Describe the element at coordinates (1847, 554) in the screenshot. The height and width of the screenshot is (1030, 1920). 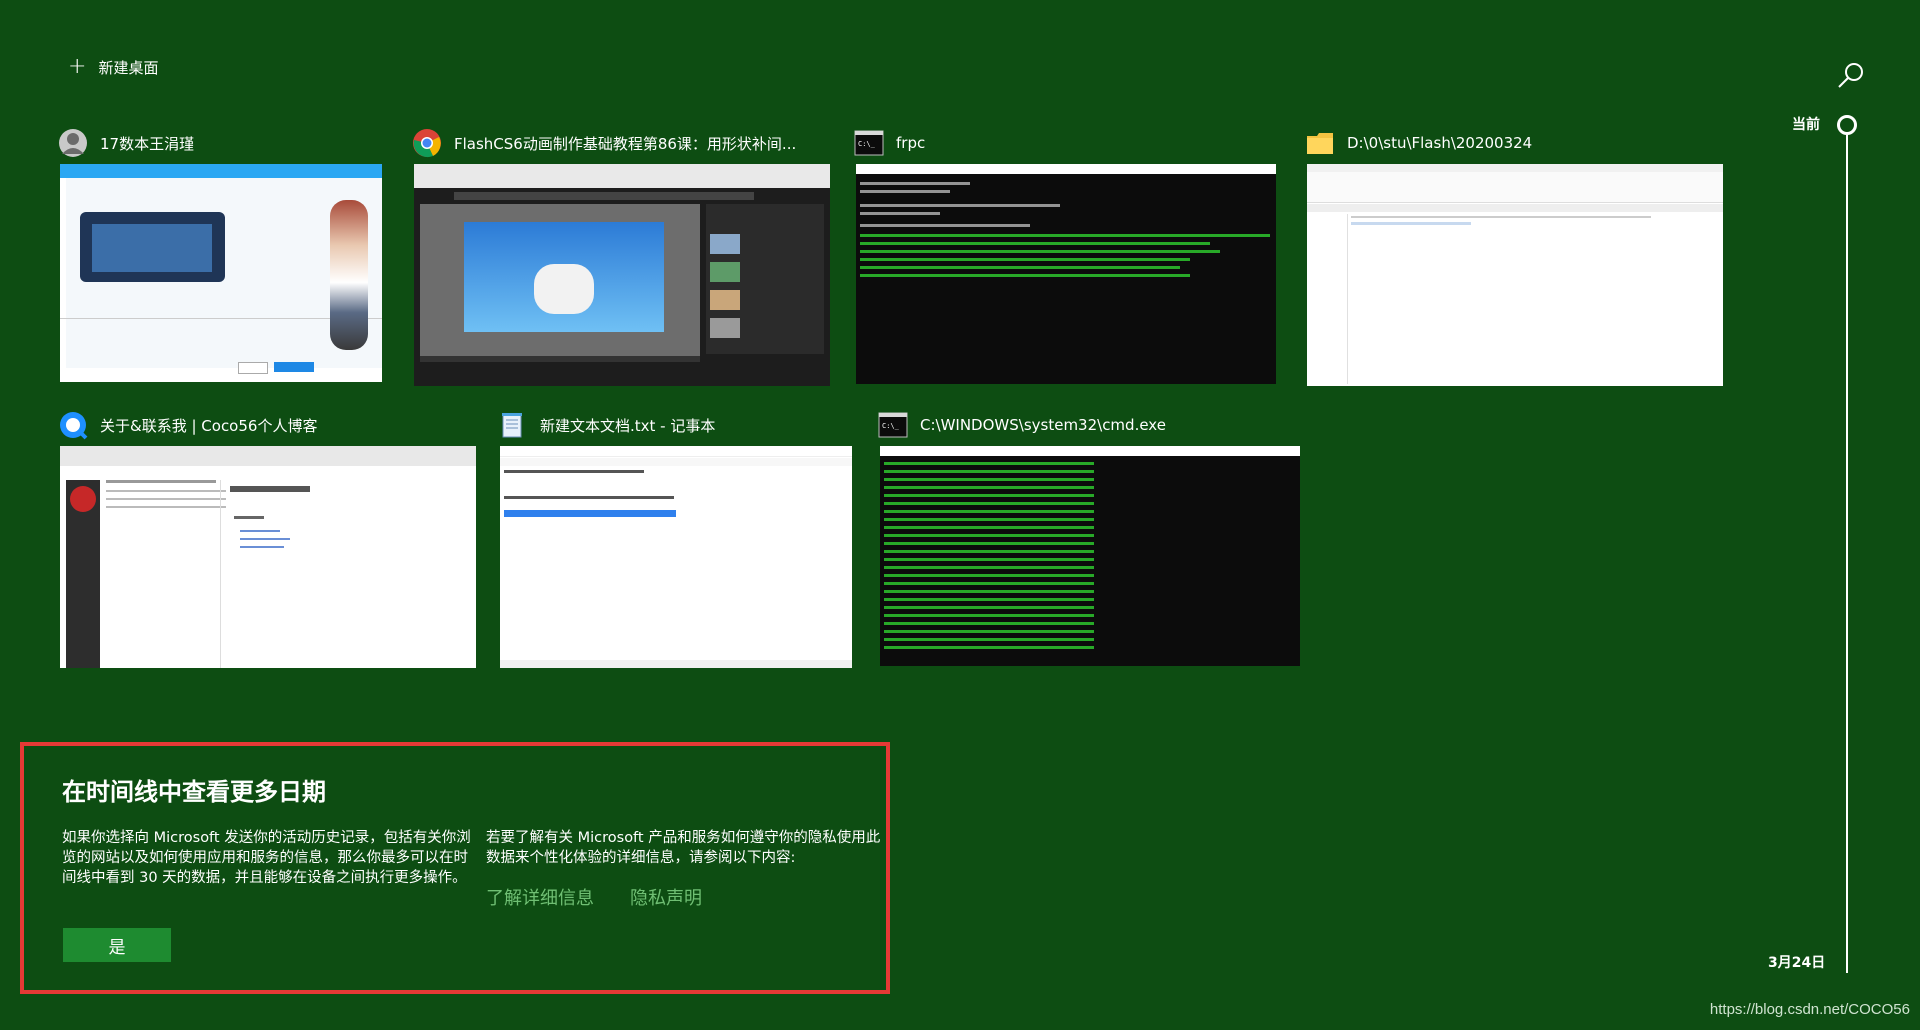
I see `timeline-track` at that location.